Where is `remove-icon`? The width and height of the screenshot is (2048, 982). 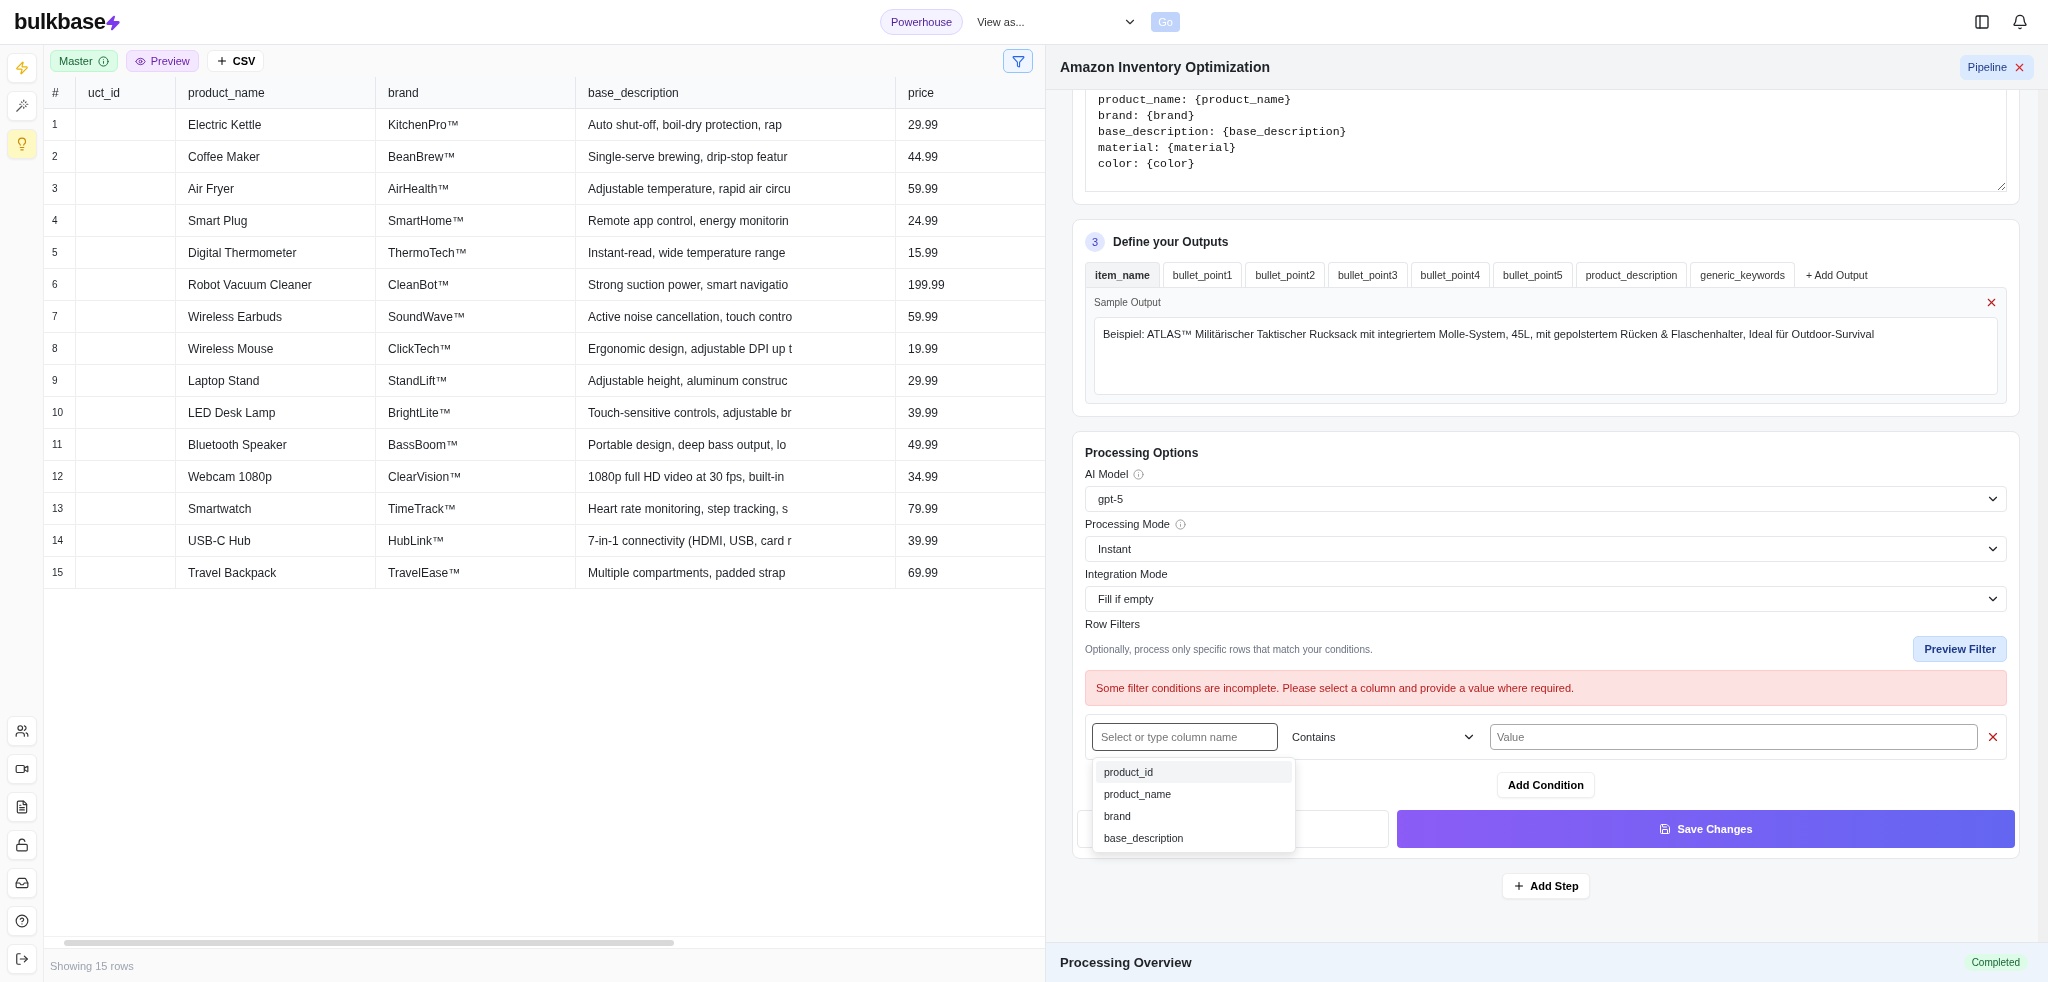
remove-icon is located at coordinates (1993, 737).